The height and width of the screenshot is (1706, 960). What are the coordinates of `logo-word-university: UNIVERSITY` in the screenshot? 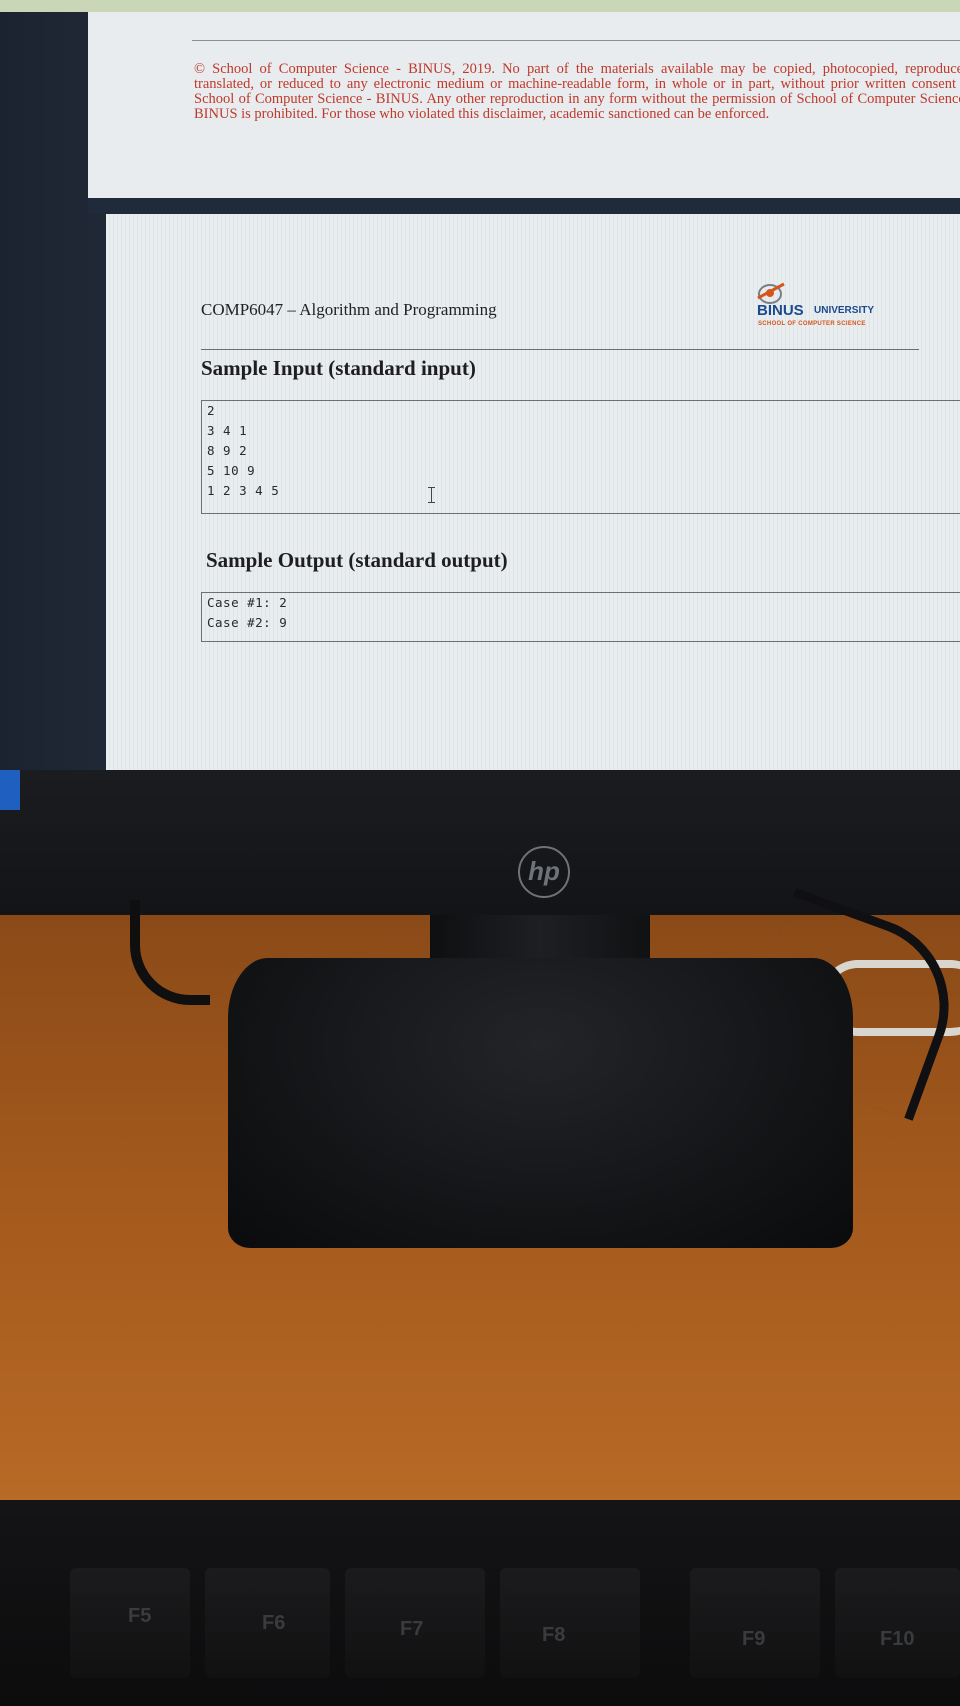 It's located at (844, 310).